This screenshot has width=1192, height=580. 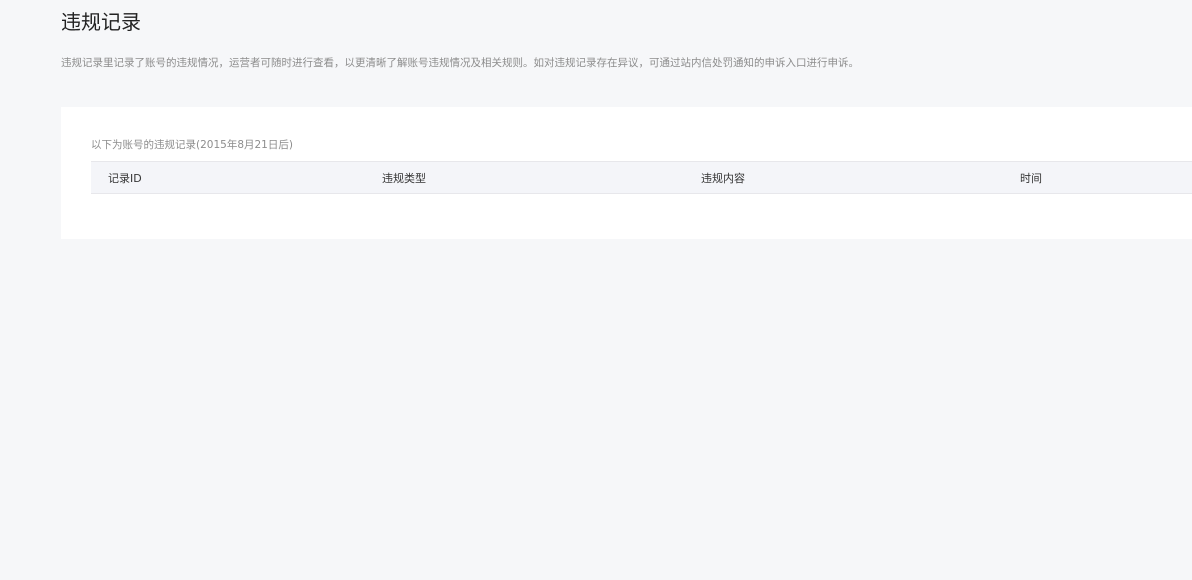 What do you see at coordinates (723, 178) in the screenshot?
I see `column-header-violation-content: 违规内容` at bounding box center [723, 178].